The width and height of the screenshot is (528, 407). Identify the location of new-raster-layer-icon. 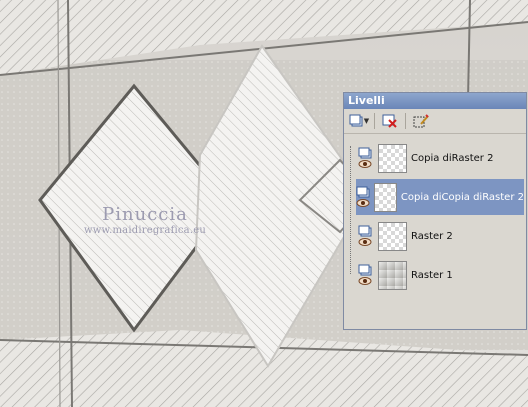
(356, 120).